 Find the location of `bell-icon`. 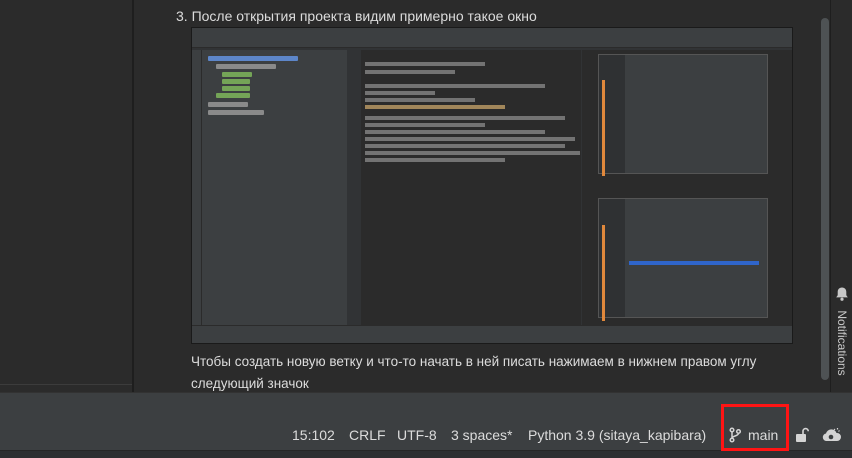

bell-icon is located at coordinates (842, 294).